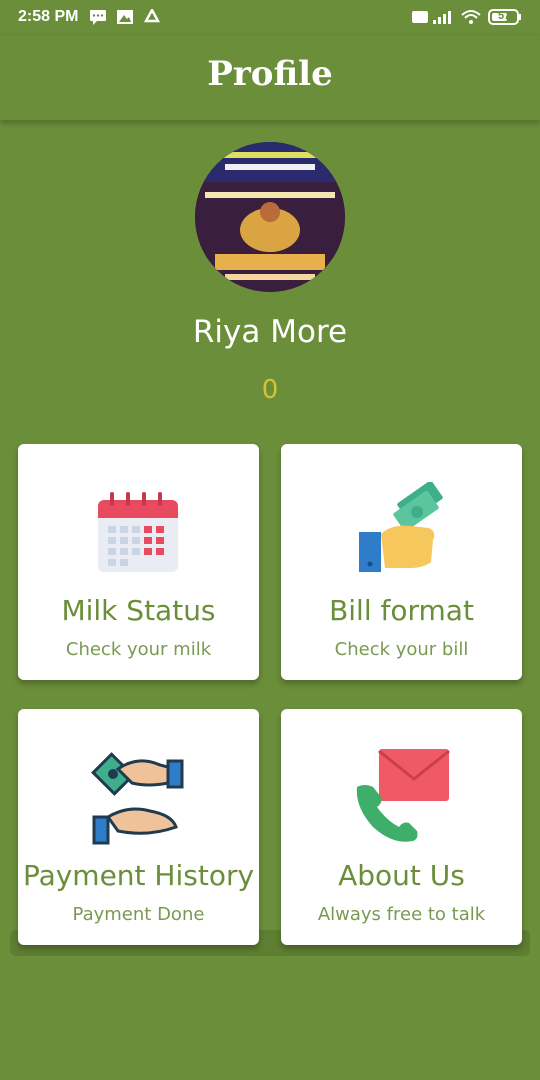 This screenshot has height=1080, width=540. I want to click on card-subtitle: Always free to talk, so click(401, 914).